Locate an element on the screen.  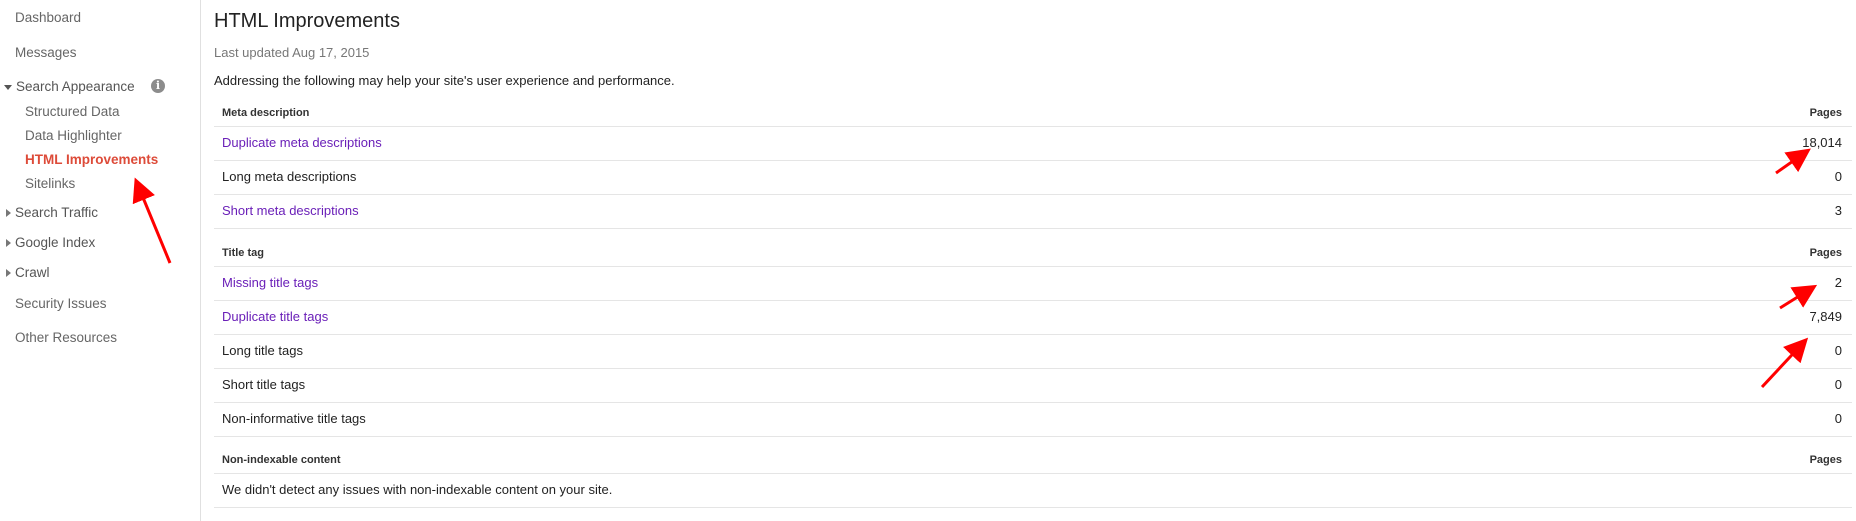
page-count: 3 is located at coordinates (1838, 210).